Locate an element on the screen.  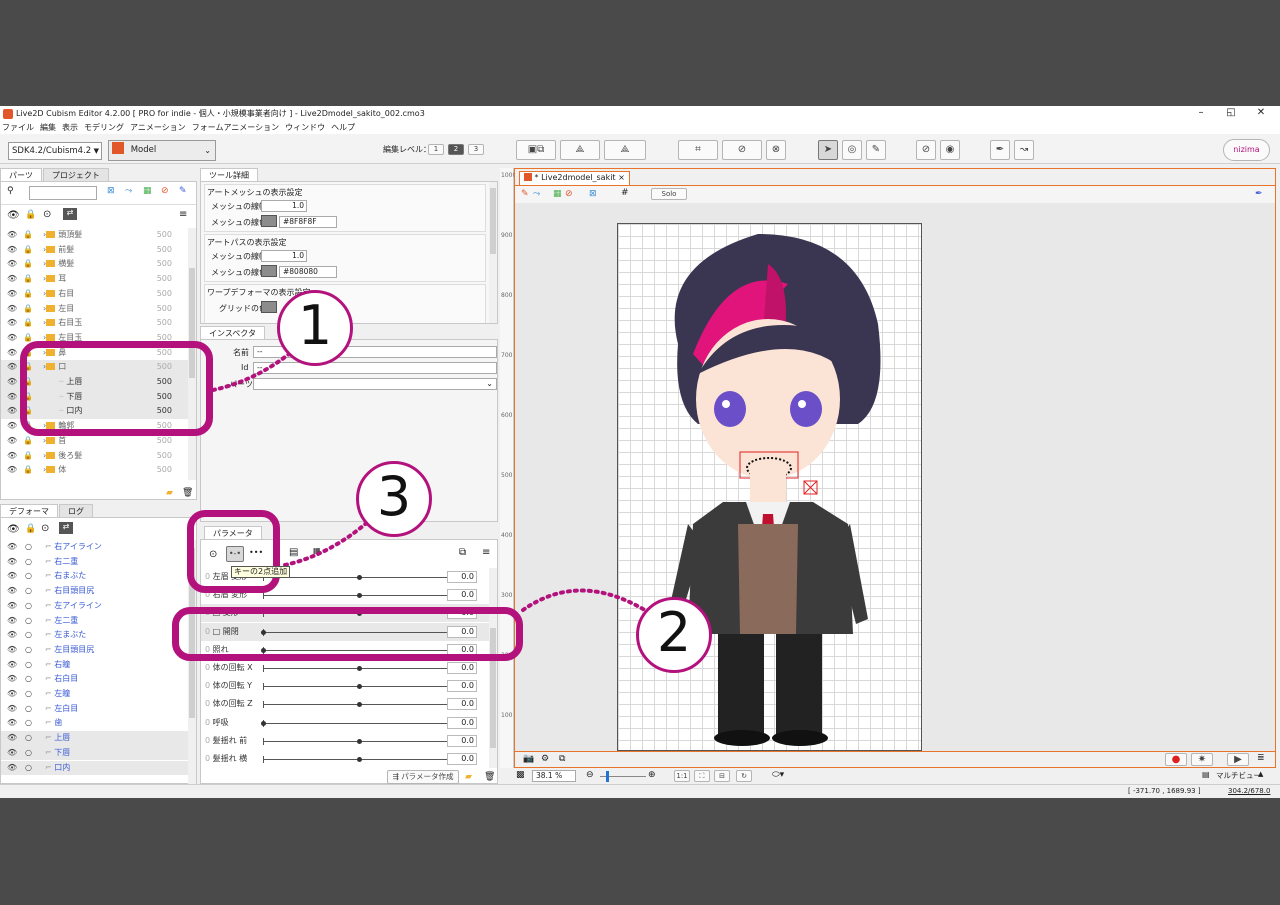
callout-number-3: 3 is located at coordinates (394, 499).